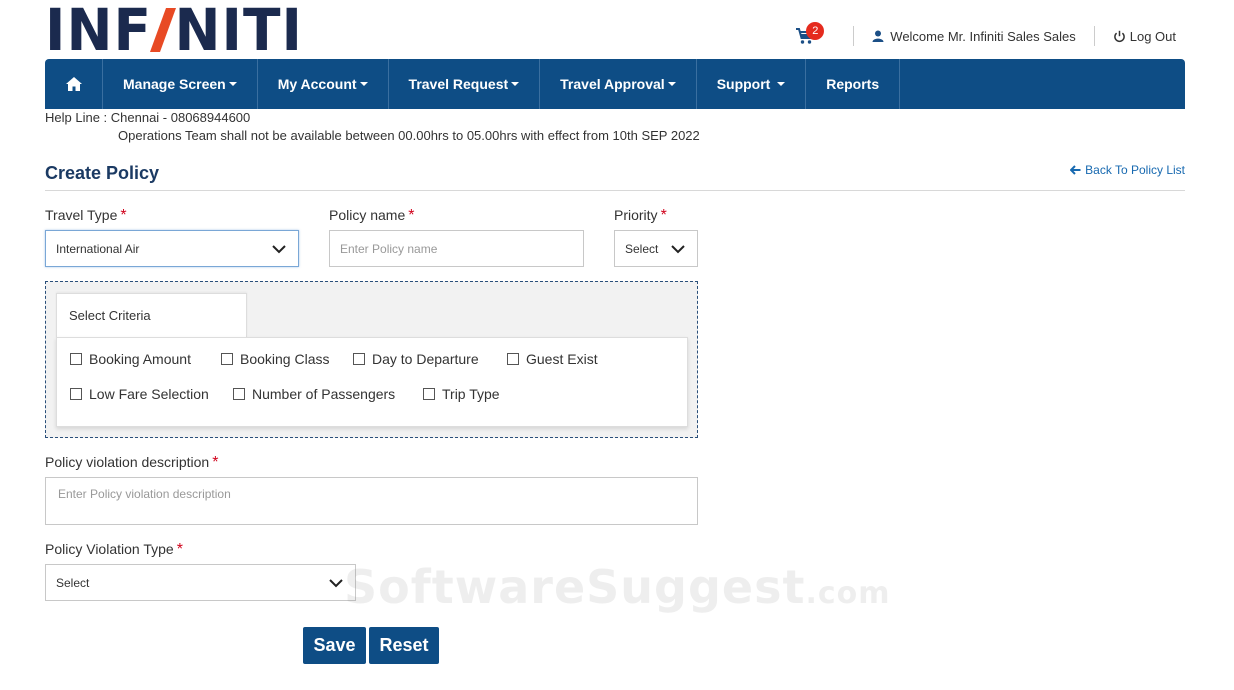 Image resolution: width=1234 pixels, height=690 pixels. I want to click on nav-support: Support, so click(752, 84).